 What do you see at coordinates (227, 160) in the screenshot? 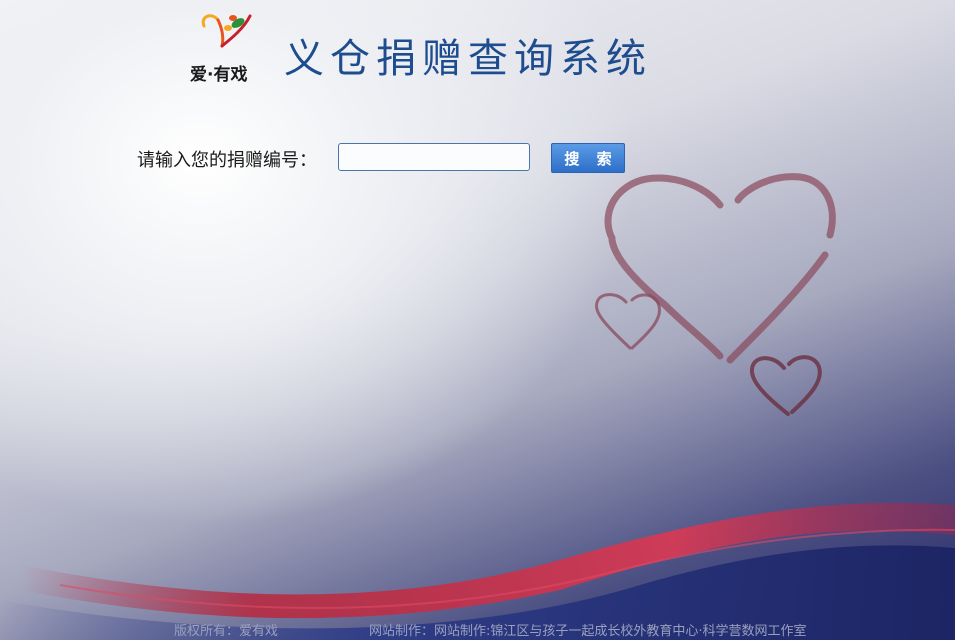
I see `donation-id-label: 请输入您的捐赠编号：` at bounding box center [227, 160].